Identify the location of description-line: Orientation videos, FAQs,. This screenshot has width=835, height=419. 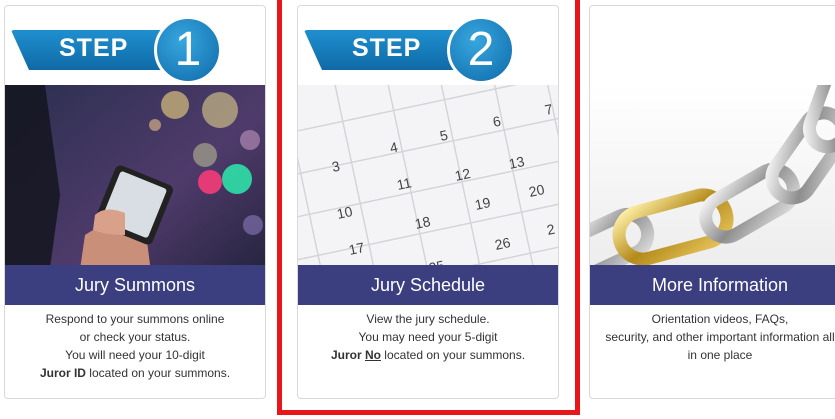
(720, 319).